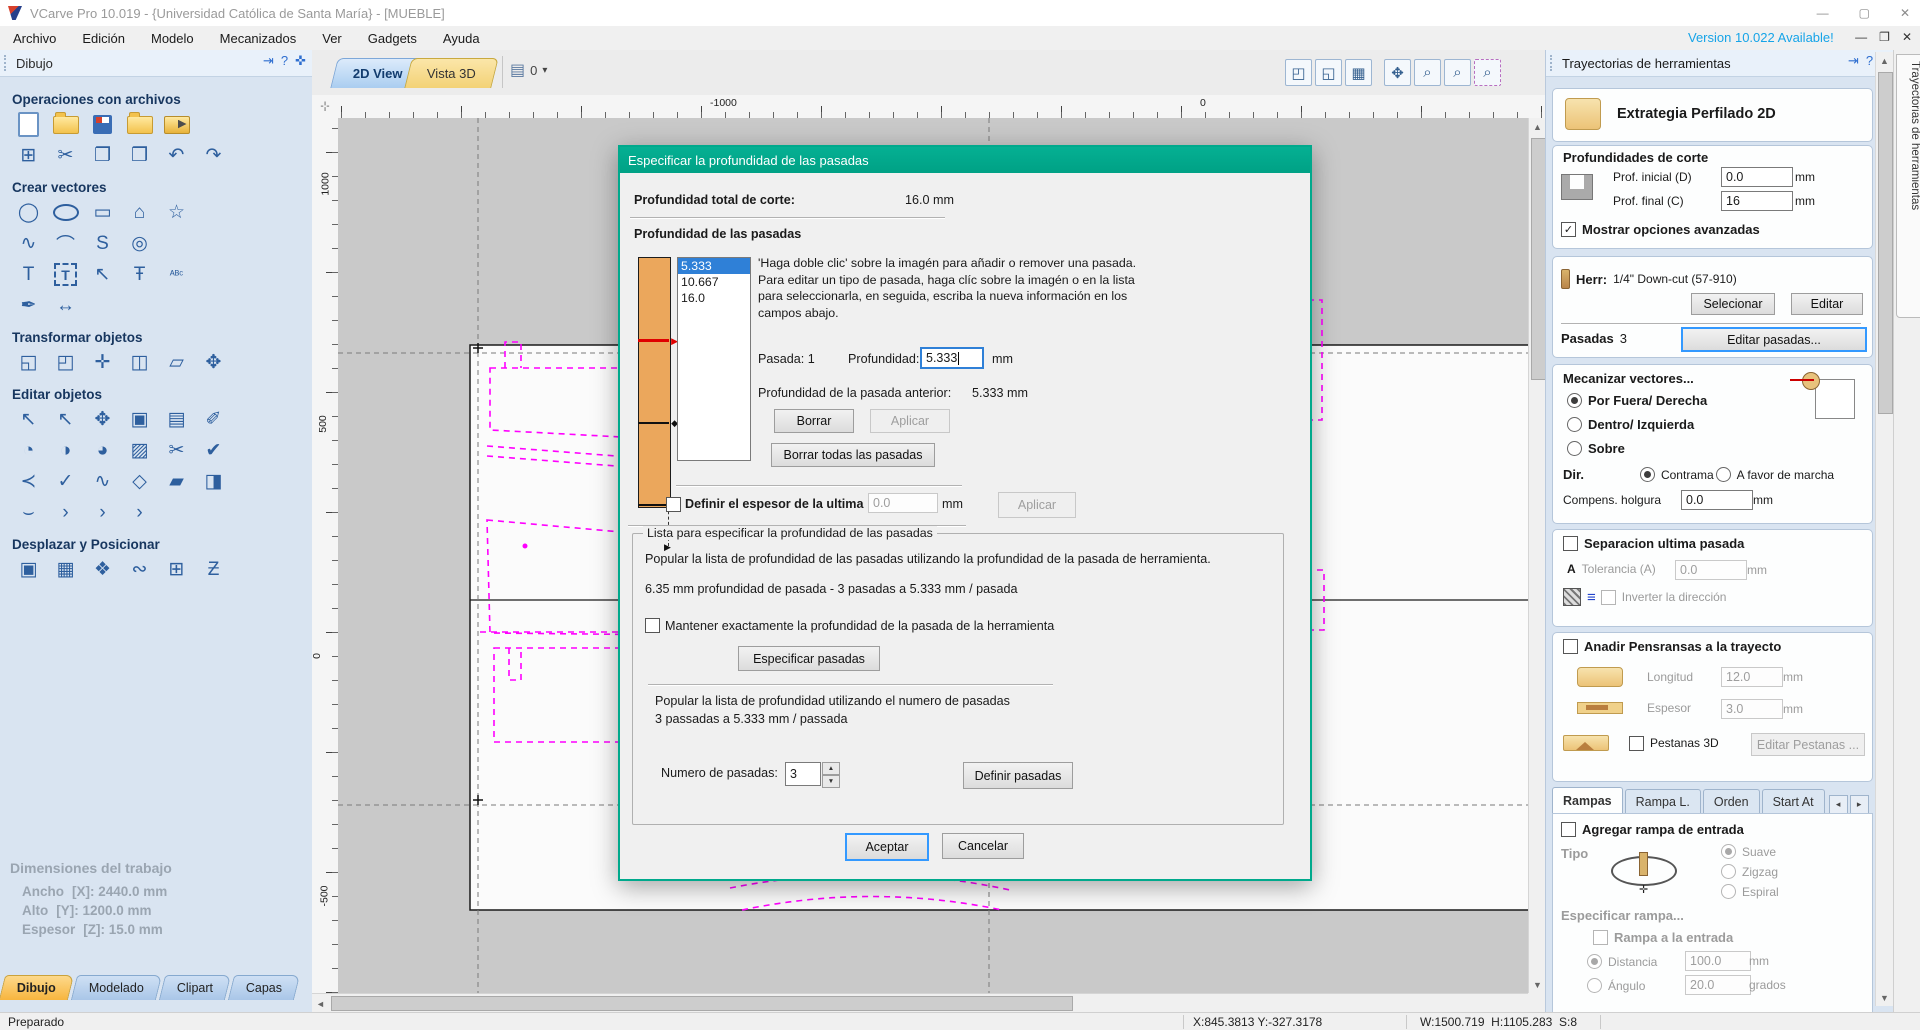 The height and width of the screenshot is (1030, 1920). What do you see at coordinates (1723, 474) in the screenshot?
I see `climb-radio` at bounding box center [1723, 474].